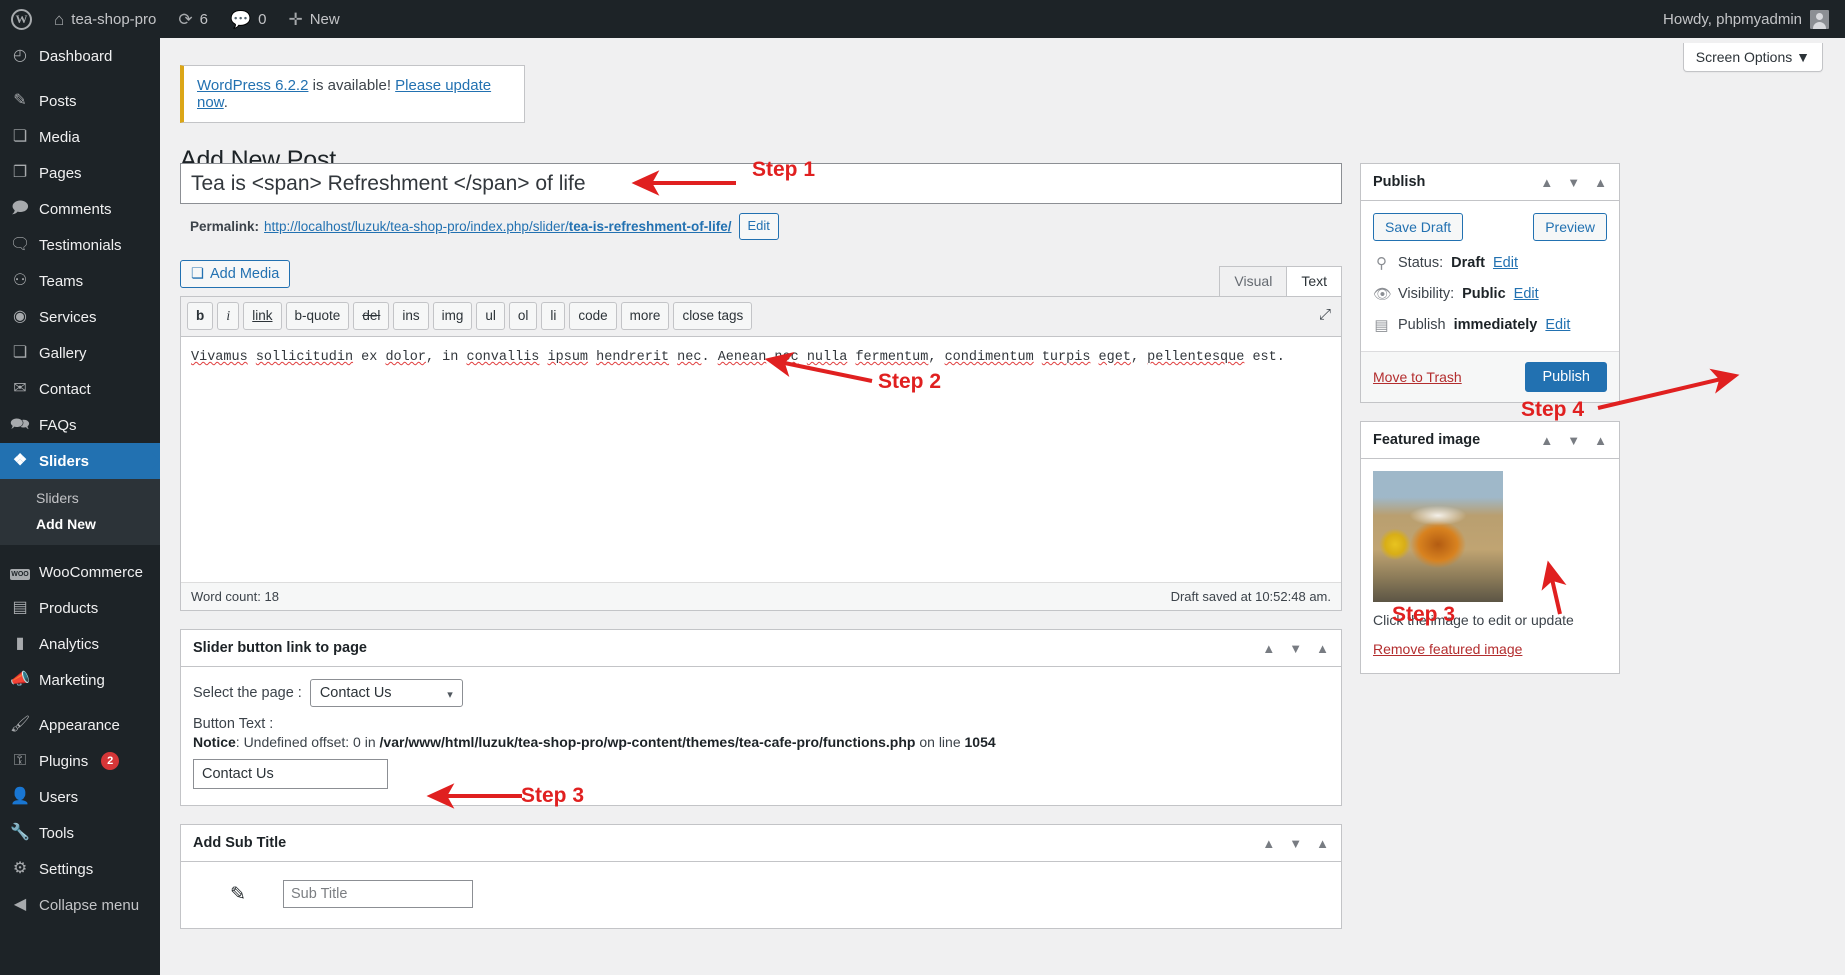  Describe the element at coordinates (80, 524) in the screenshot. I see `sidebar-subitem-add-new: Add New` at that location.